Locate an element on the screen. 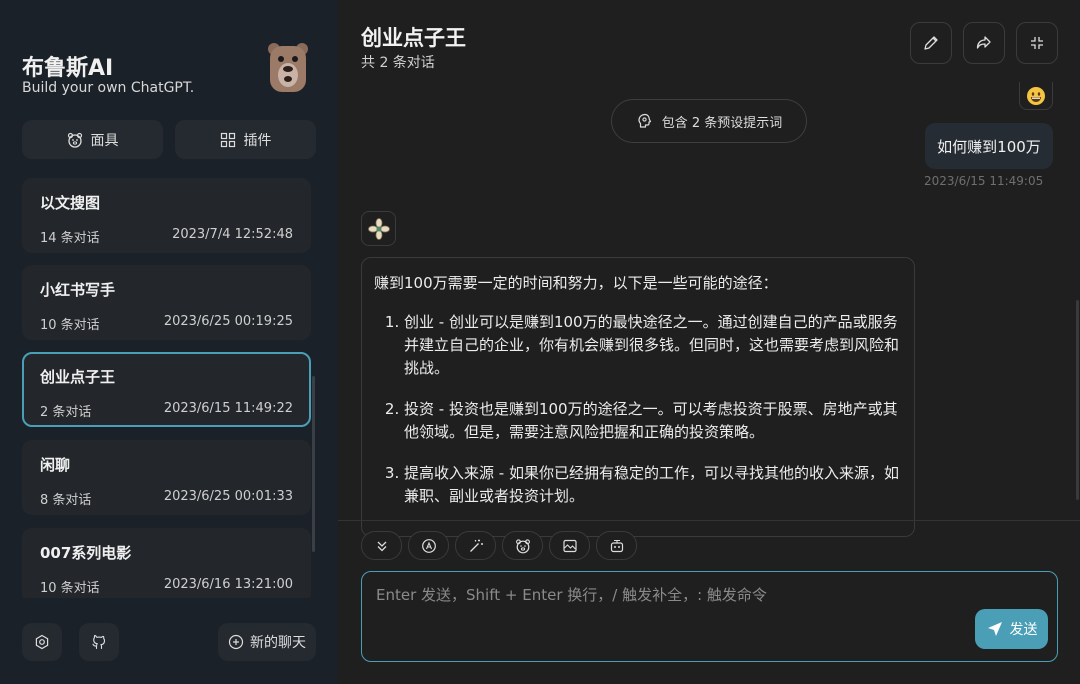 The height and width of the screenshot is (684, 1080). user-message-time: 2023/6/15 11:49:05 is located at coordinates (984, 181).